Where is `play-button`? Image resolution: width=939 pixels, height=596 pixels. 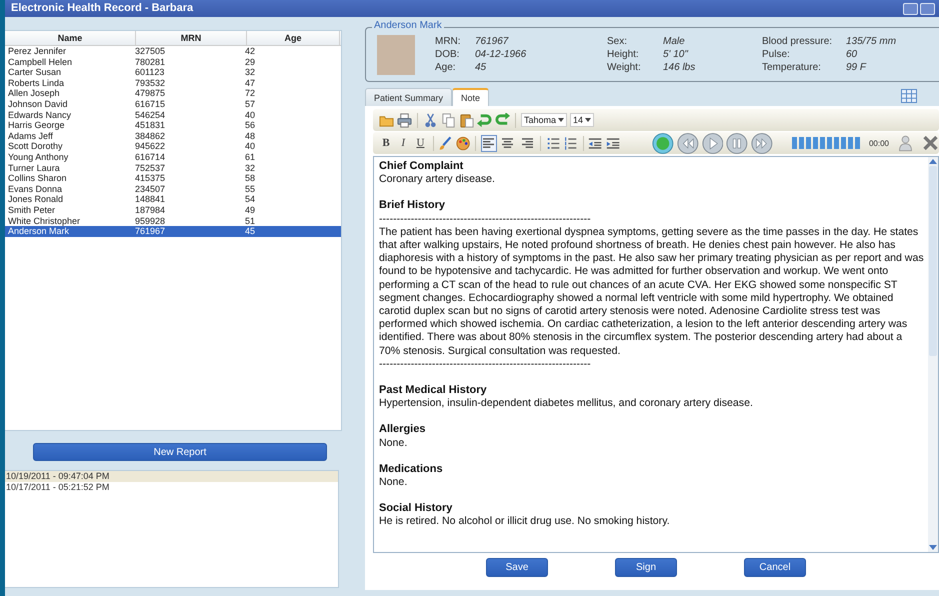 play-button is located at coordinates (713, 143).